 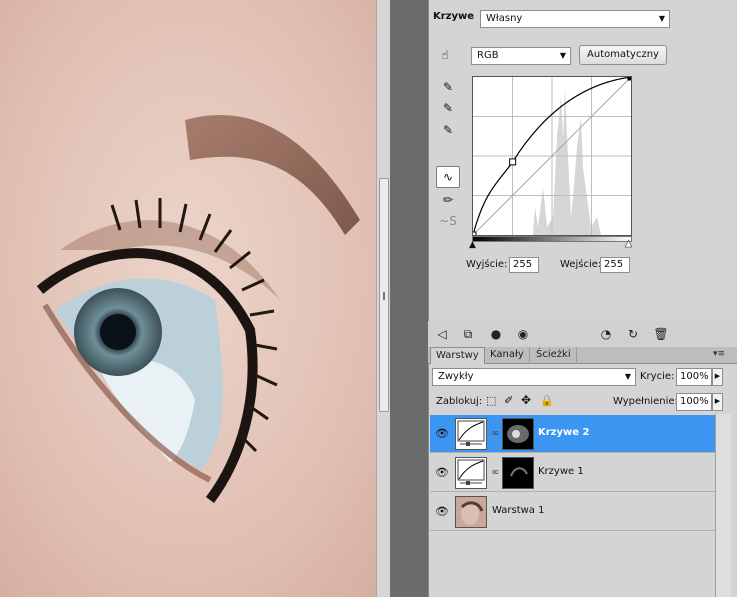 I want to click on curve-point-tool-icon: ∿, so click(x=448, y=177).